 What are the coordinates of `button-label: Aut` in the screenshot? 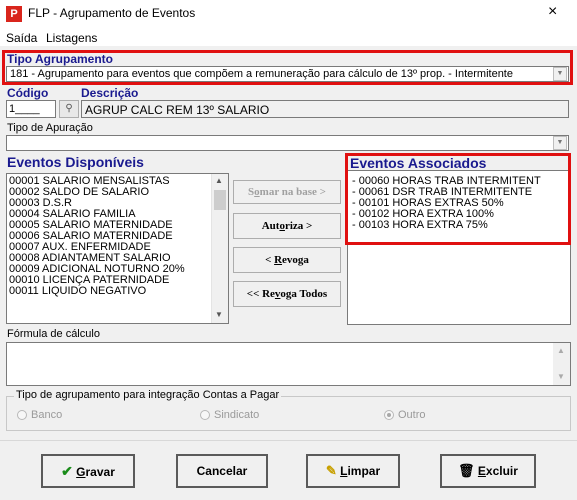 It's located at (270, 226).